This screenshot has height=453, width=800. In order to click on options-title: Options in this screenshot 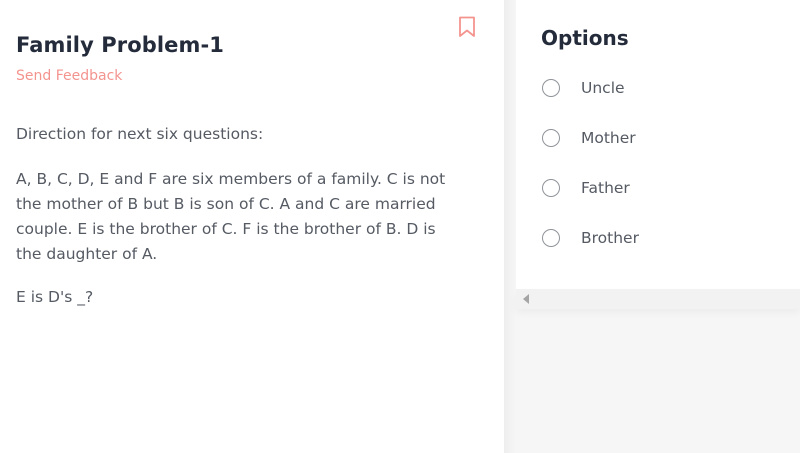, I will do `click(585, 38)`.